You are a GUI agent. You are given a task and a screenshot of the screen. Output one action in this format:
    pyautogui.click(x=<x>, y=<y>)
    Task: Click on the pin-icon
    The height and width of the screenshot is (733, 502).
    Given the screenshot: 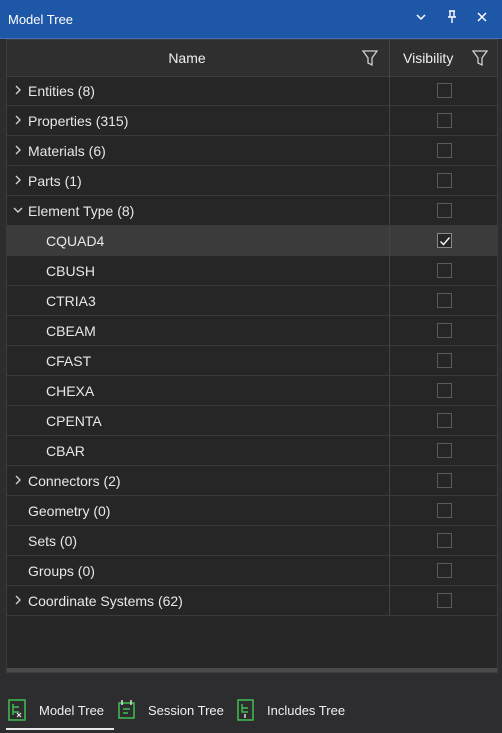 What is the action you would take?
    pyautogui.click(x=452, y=19)
    